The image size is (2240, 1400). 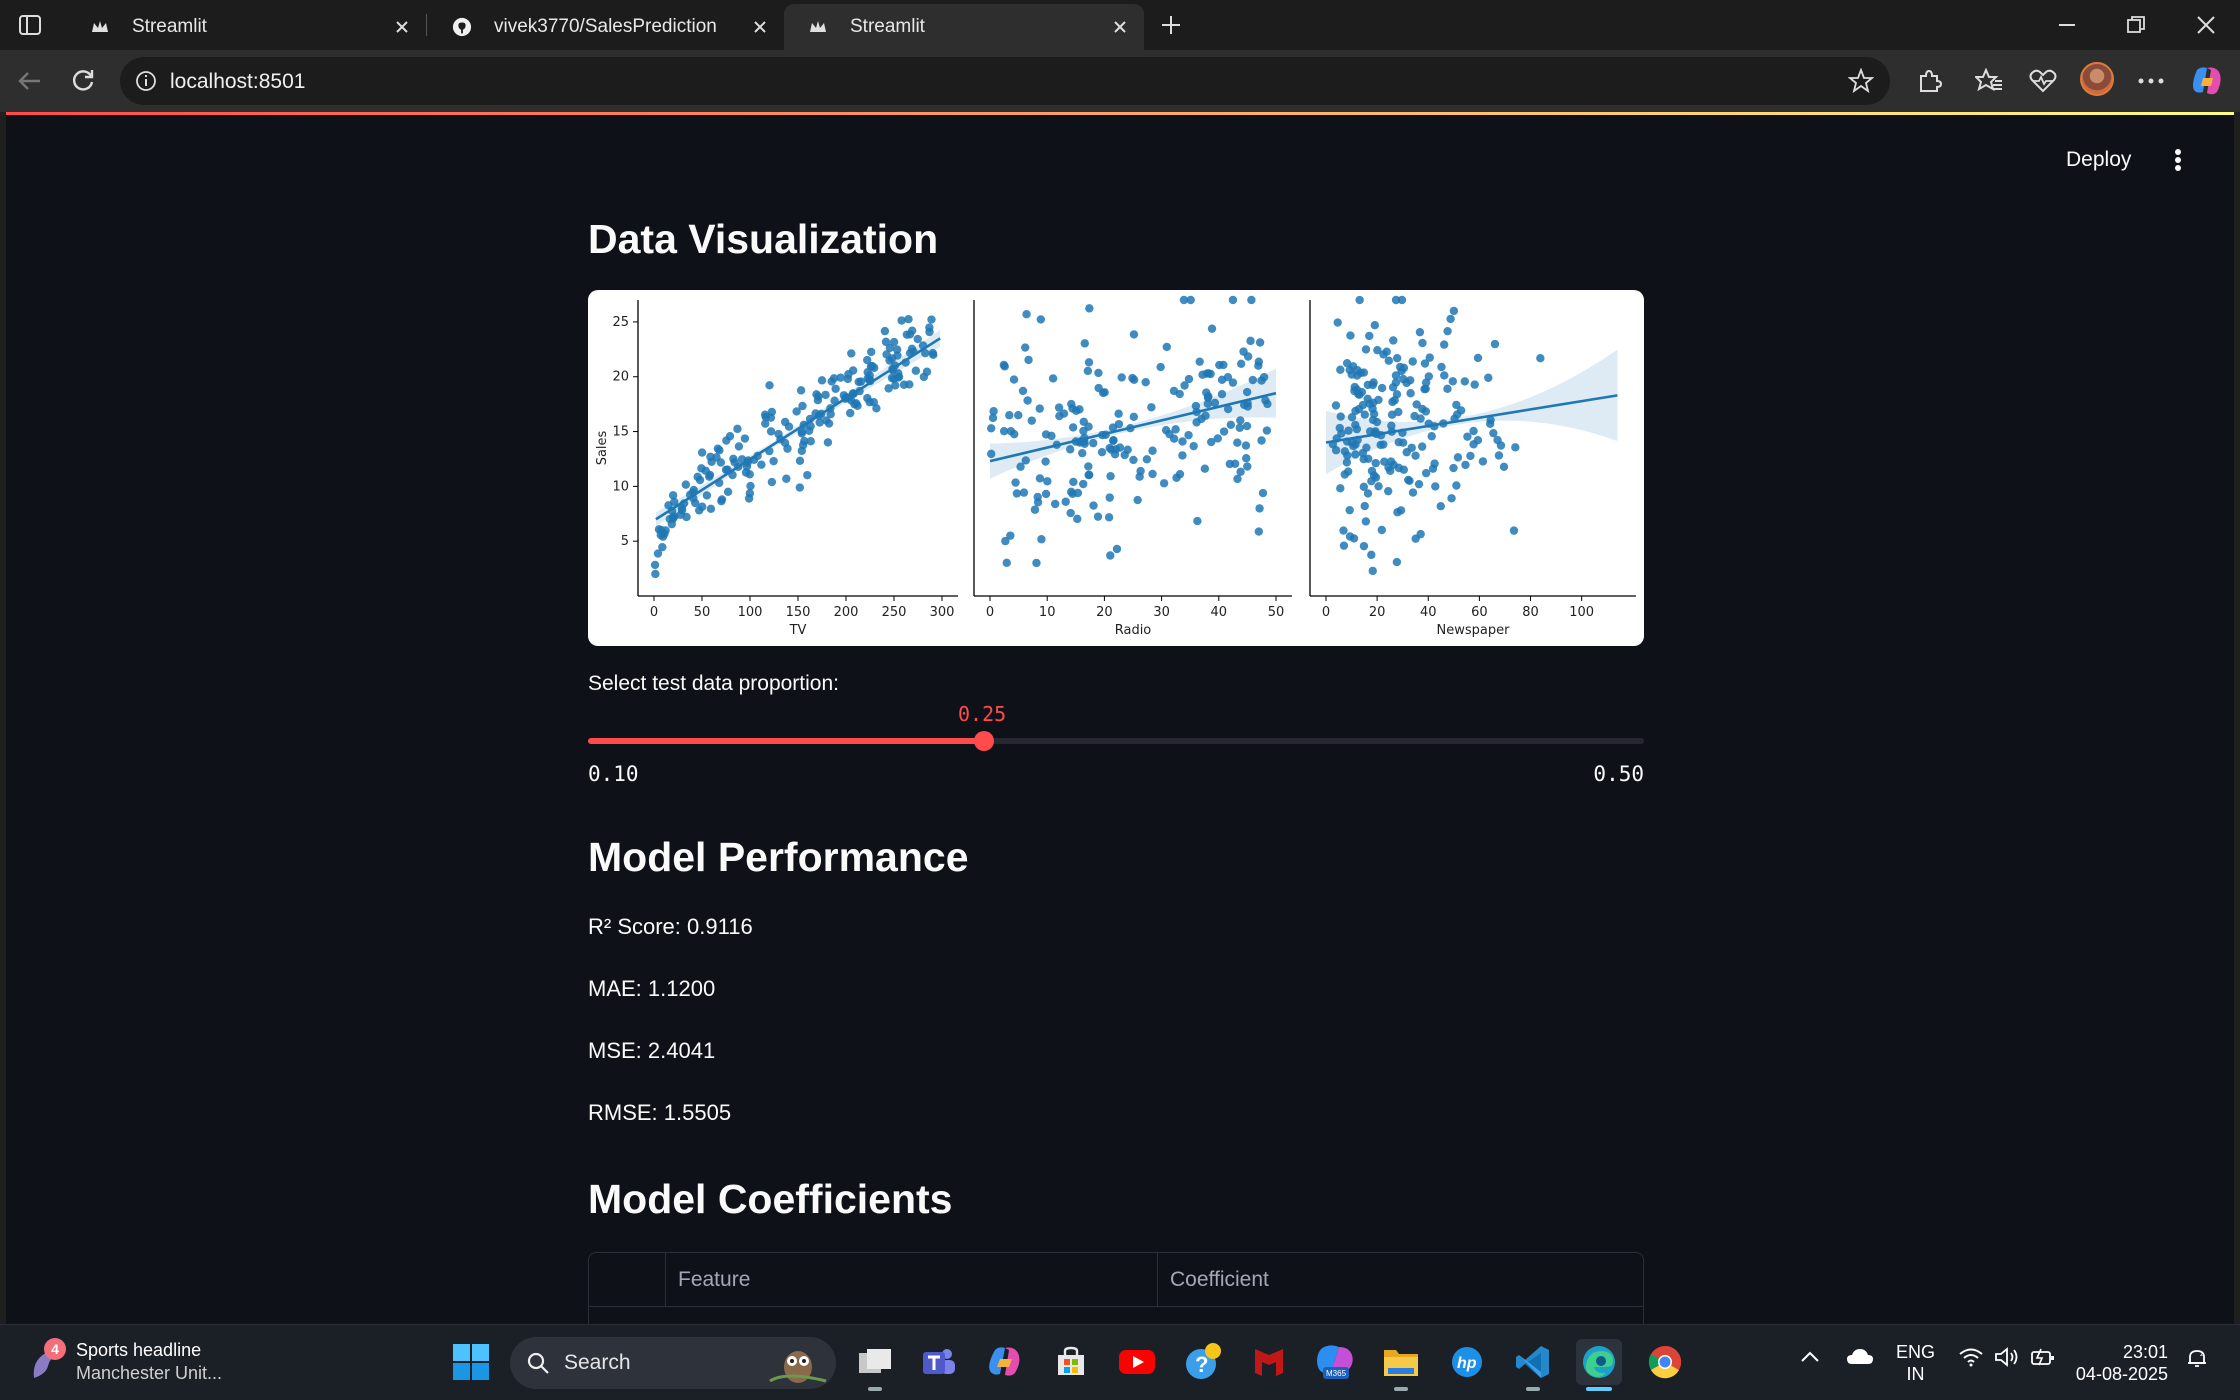 What do you see at coordinates (750, 612) in the screenshot?
I see `x-tick-label: 100` at bounding box center [750, 612].